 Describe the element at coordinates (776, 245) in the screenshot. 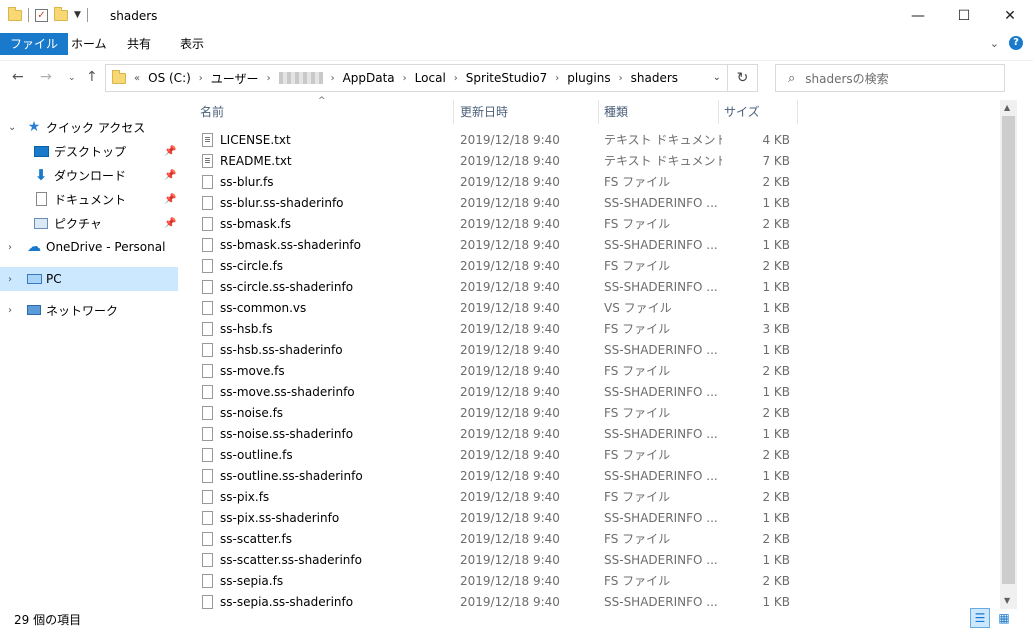

I see `file-size: 1 KB` at that location.